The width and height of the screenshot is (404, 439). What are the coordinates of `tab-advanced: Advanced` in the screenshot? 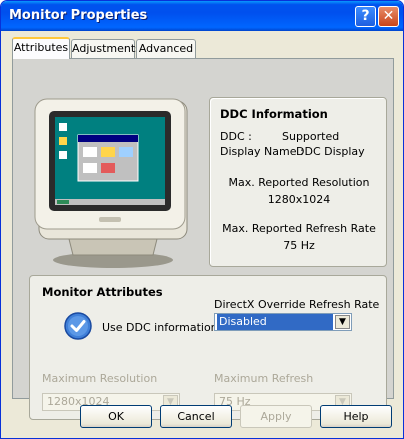 It's located at (166, 48).